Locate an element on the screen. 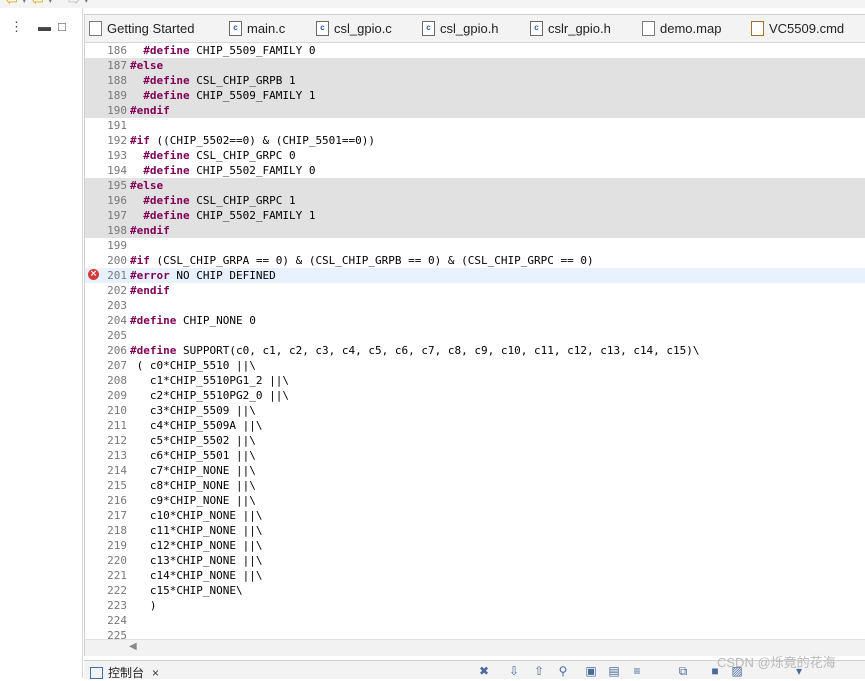 The width and height of the screenshot is (865, 681). new-console-icon: ▤ is located at coordinates (614, 671).